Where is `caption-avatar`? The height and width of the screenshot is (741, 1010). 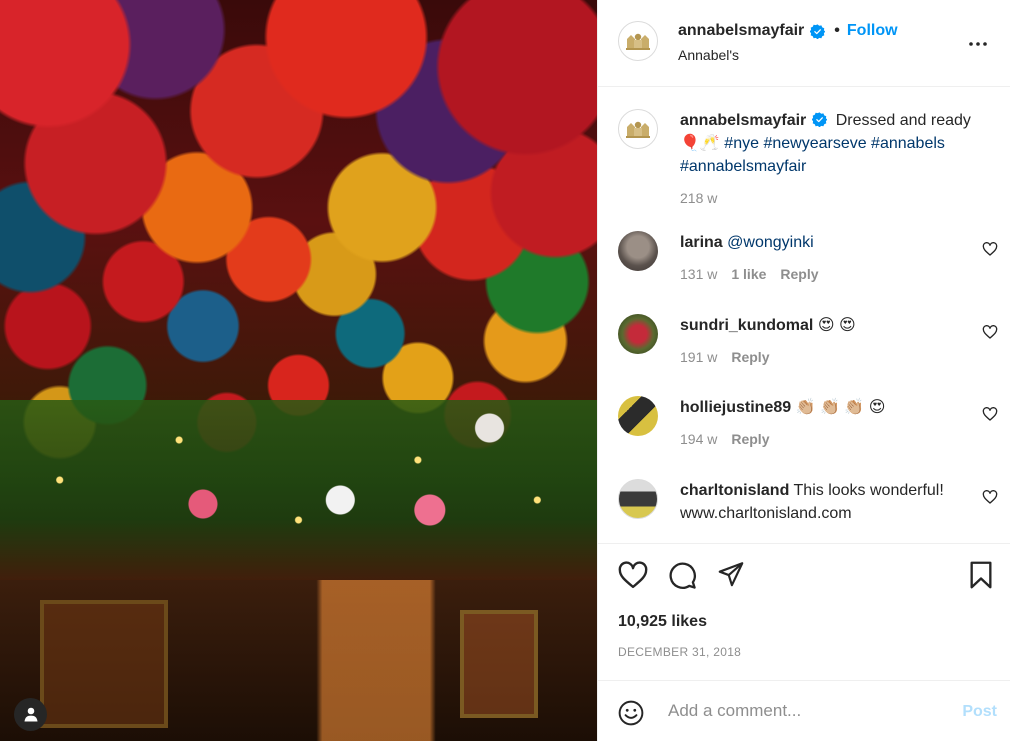
caption-avatar is located at coordinates (638, 129).